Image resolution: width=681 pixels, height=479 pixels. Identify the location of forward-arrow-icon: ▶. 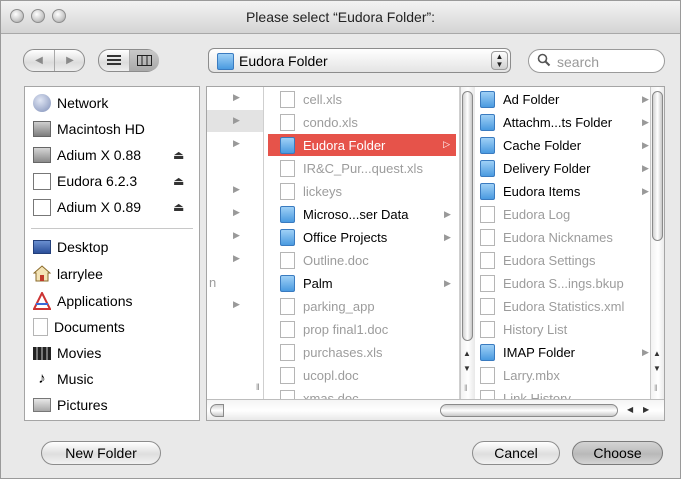
(70, 60).